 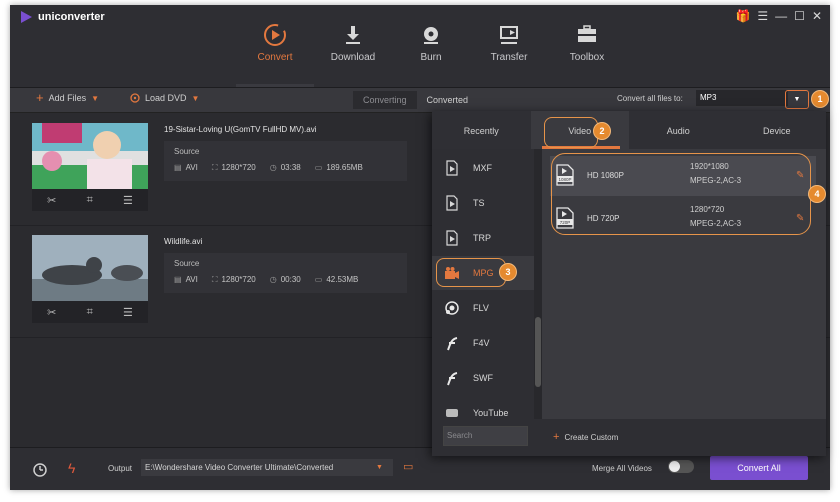 I want to click on output-label: Output, so click(x=120, y=468).